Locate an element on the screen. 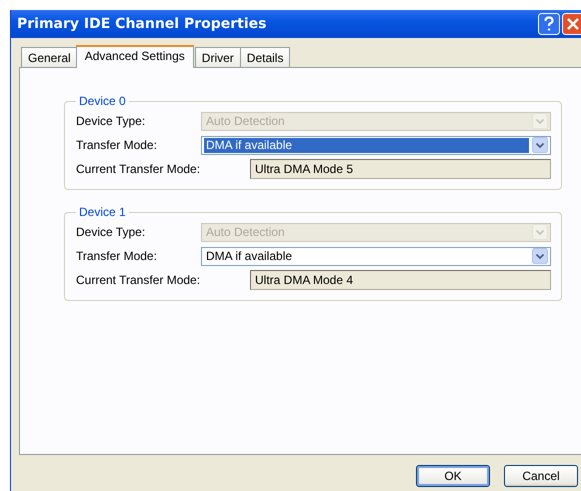  help-icon is located at coordinates (549, 24).